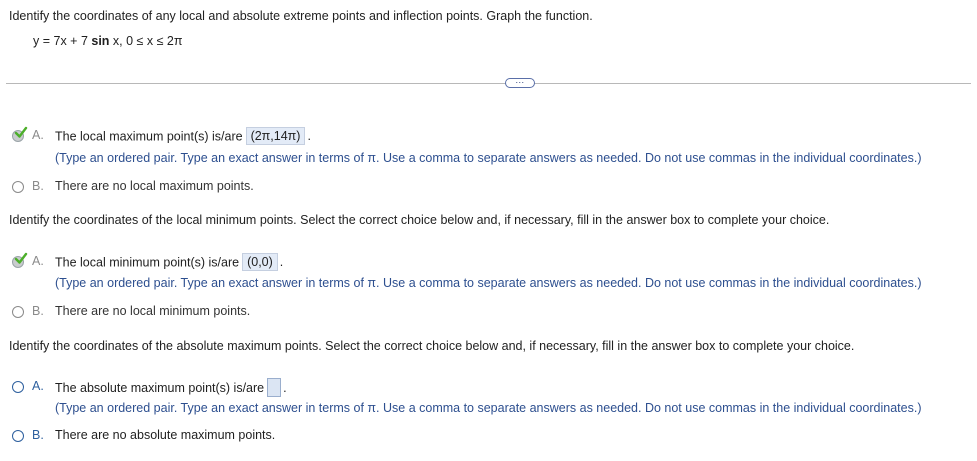  I want to click on local-min-option-b: B. There are no local minimum points., so click(212, 313).